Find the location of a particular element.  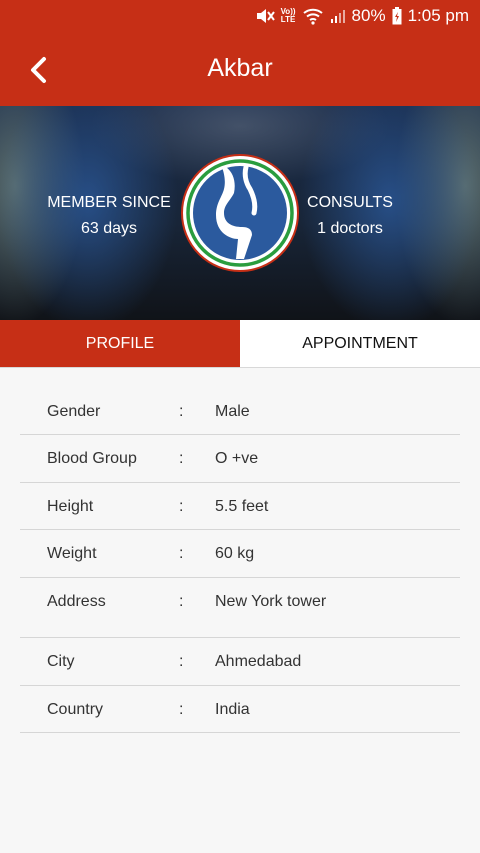

detail-label: City is located at coordinates (61, 661).